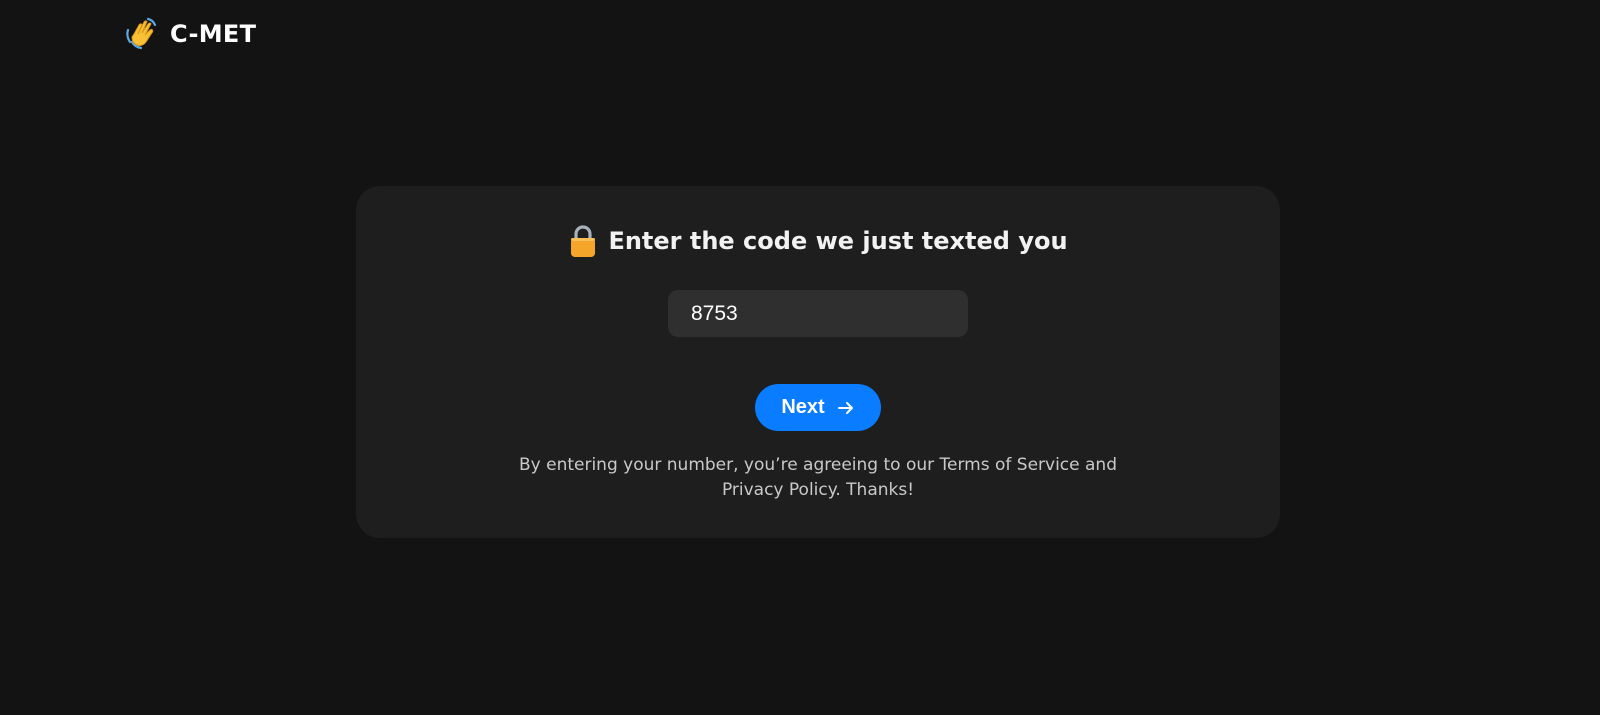 The image size is (1600, 715). Describe the element at coordinates (838, 241) in the screenshot. I see `page-title: Enter the code we just texted you` at that location.